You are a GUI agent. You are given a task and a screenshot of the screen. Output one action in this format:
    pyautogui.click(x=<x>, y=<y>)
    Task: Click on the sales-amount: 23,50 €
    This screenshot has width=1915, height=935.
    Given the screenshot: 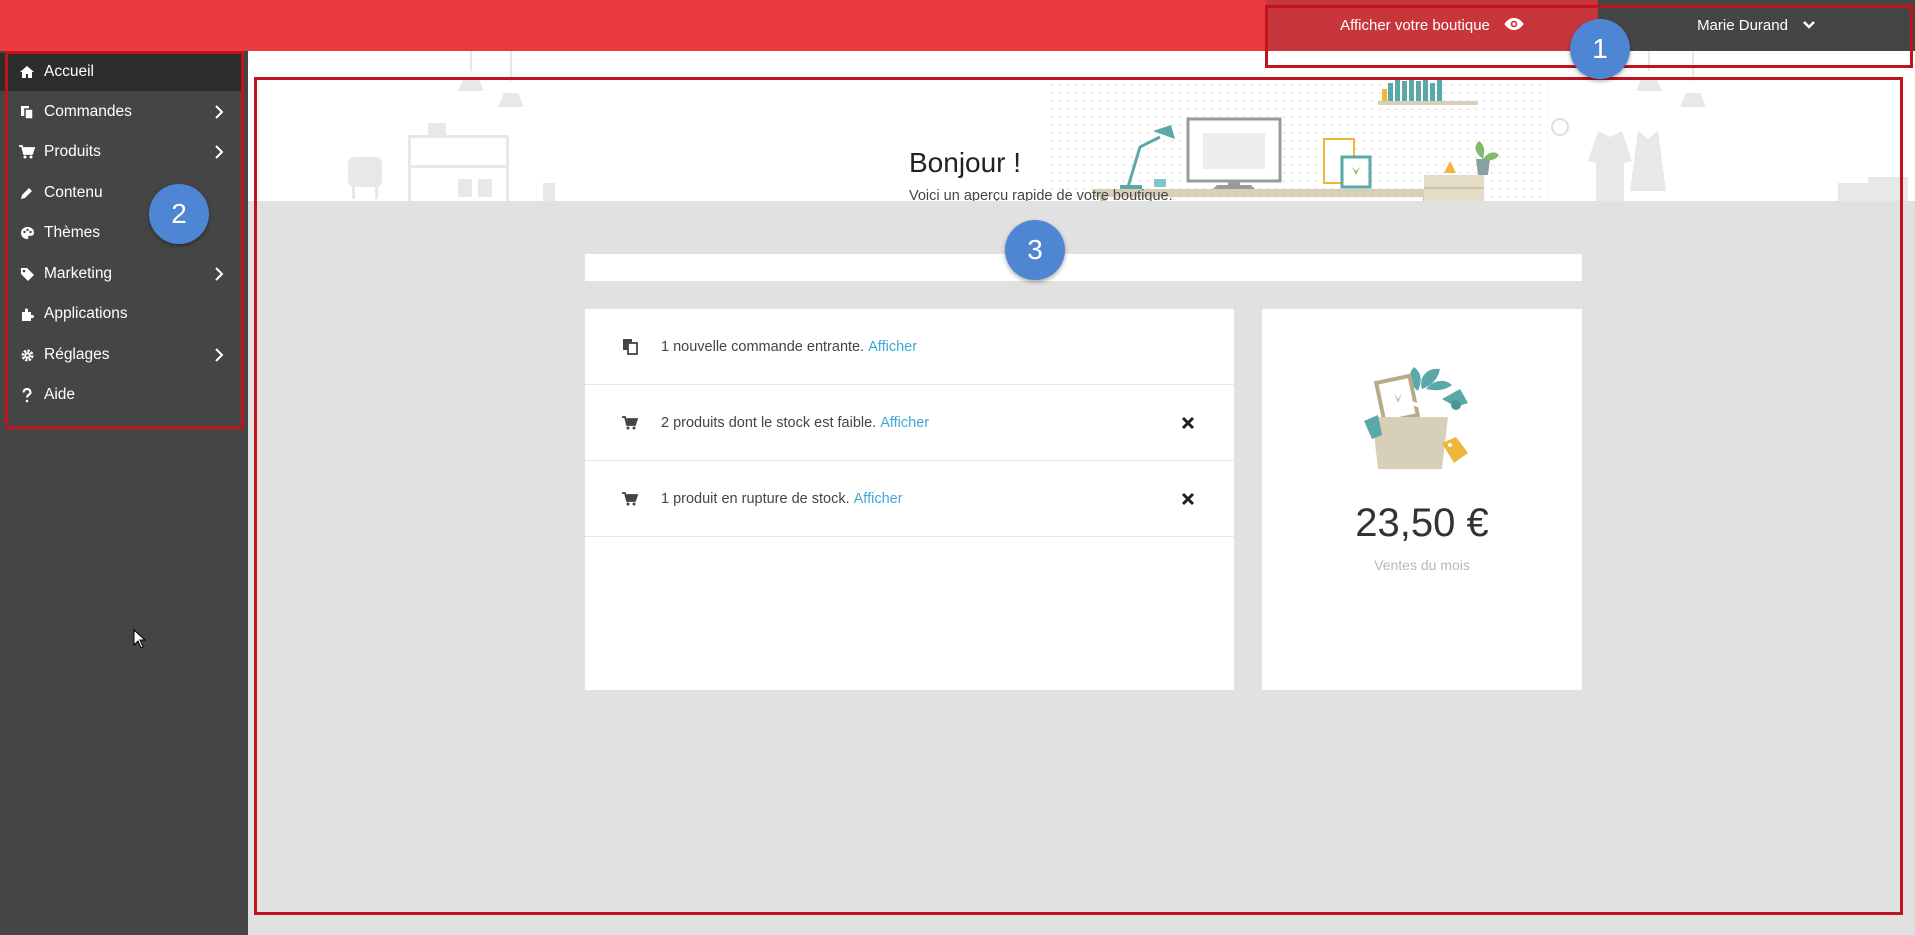 What is the action you would take?
    pyautogui.click(x=1422, y=523)
    